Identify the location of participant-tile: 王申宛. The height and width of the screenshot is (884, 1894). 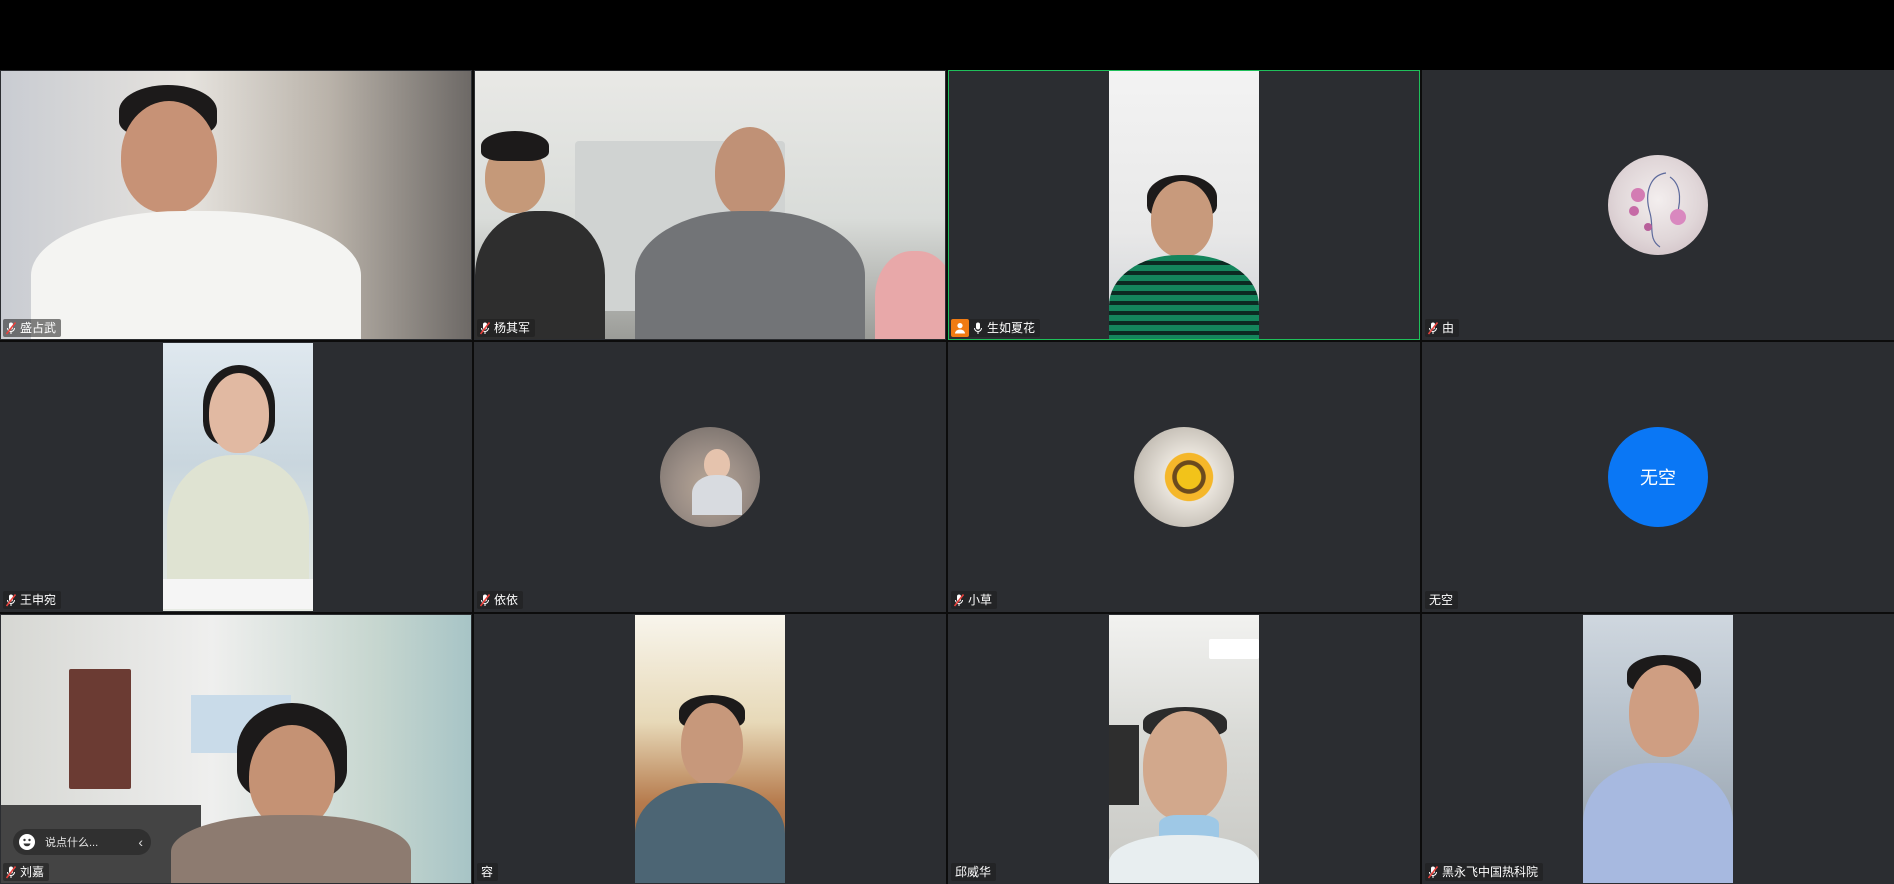
(236, 477).